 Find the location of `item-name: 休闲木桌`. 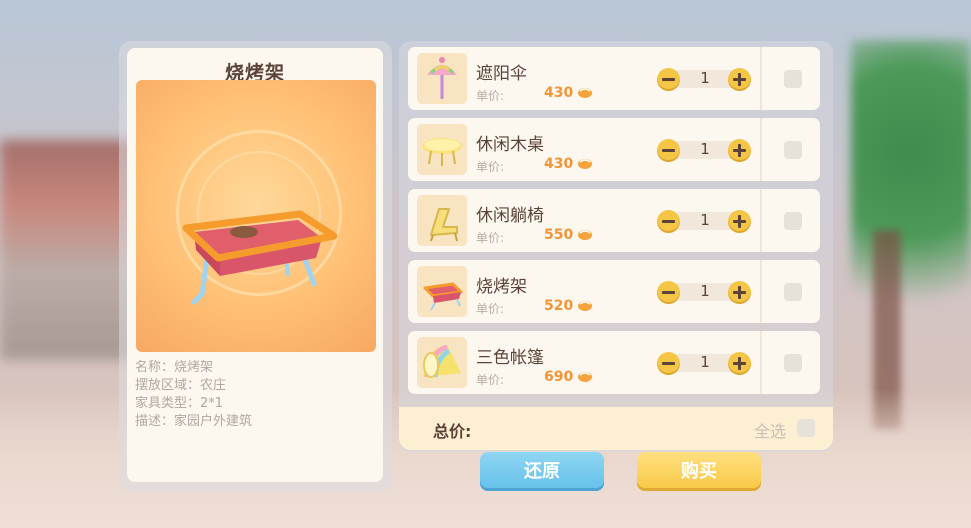

item-name: 休闲木桌 is located at coordinates (510, 145).